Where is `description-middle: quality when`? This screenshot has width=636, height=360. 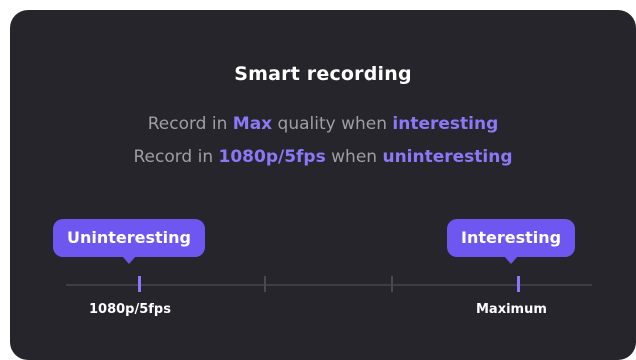
description-middle: quality when is located at coordinates (332, 124).